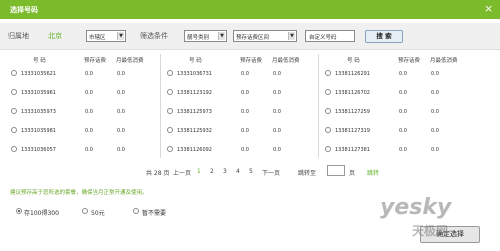 The image size is (500, 251). What do you see at coordinates (198, 38) in the screenshot?
I see `type-select-value: 靓号类别` at bounding box center [198, 38].